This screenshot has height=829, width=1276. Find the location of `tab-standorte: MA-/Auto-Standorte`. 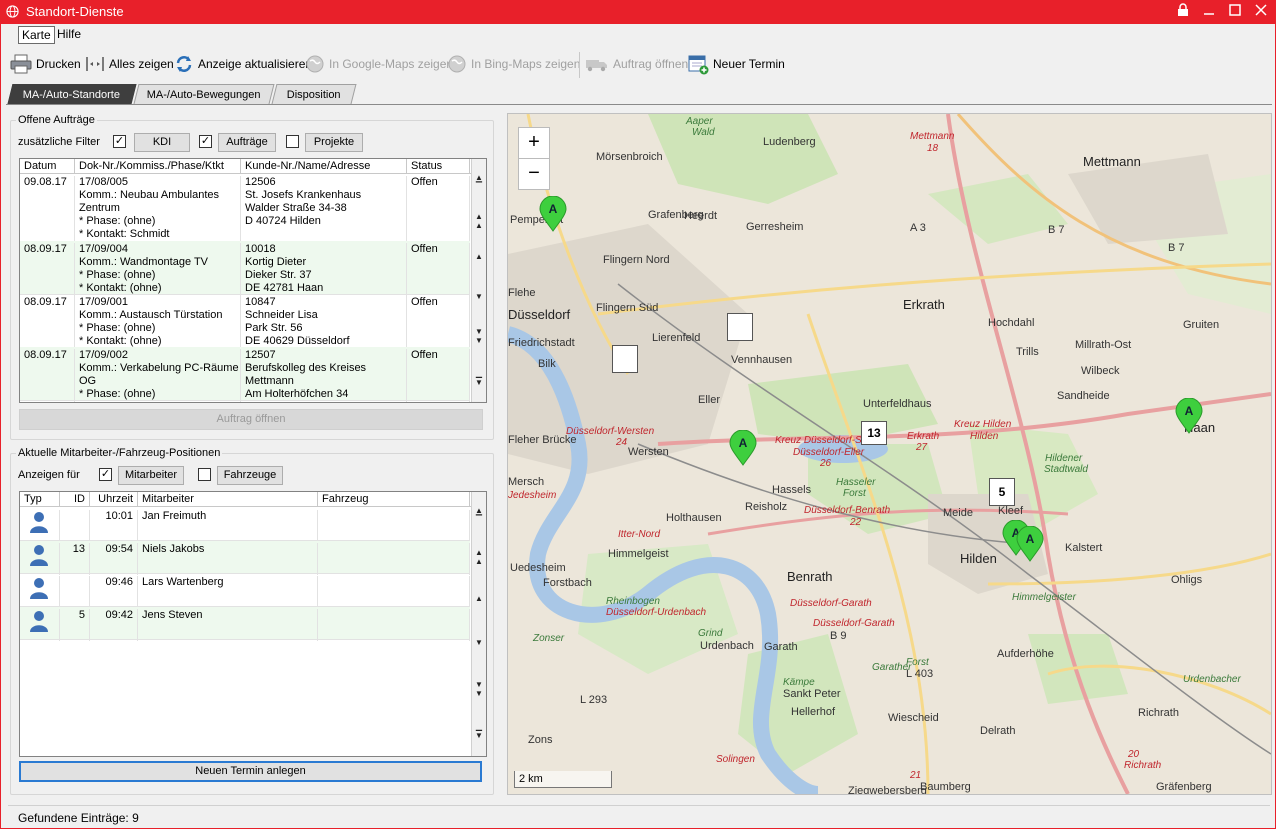

tab-standorte: MA-/Auto-Standorte is located at coordinates (72, 94).